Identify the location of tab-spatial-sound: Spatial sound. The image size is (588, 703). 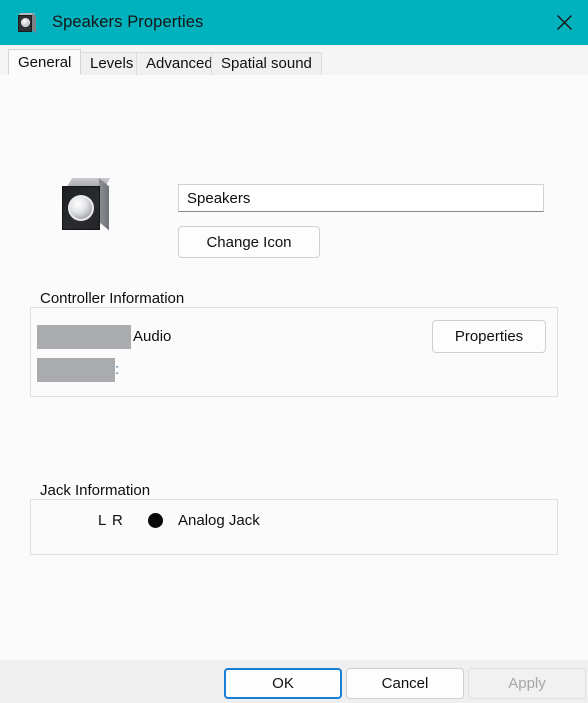
(266, 63).